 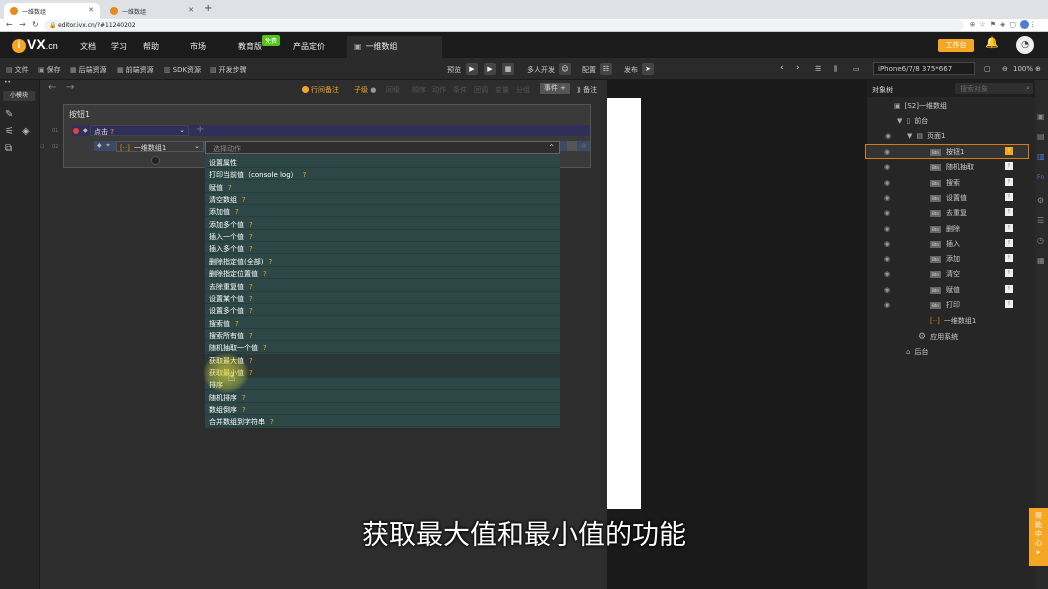 I want to click on publish-button: ➤, so click(x=648, y=69).